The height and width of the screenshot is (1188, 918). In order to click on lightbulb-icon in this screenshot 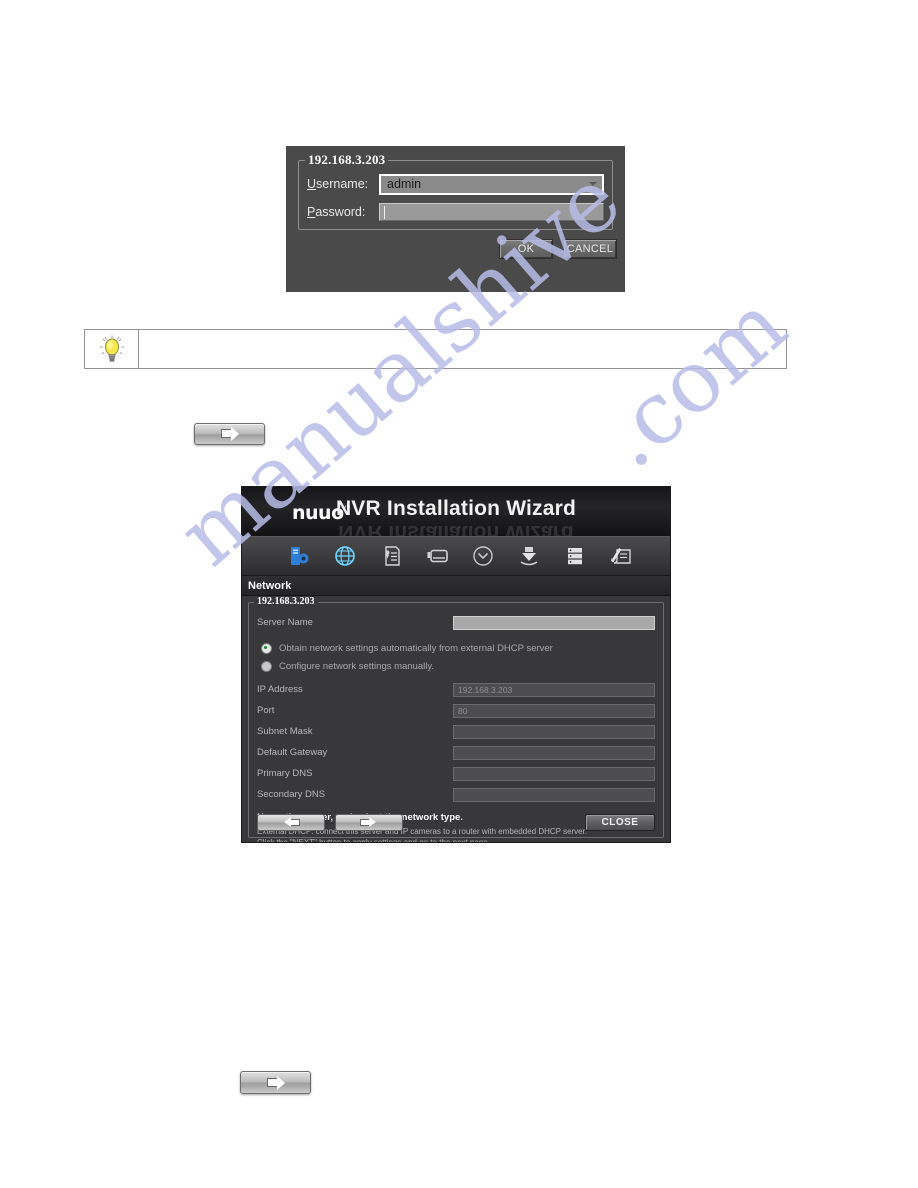, I will do `click(111, 348)`.